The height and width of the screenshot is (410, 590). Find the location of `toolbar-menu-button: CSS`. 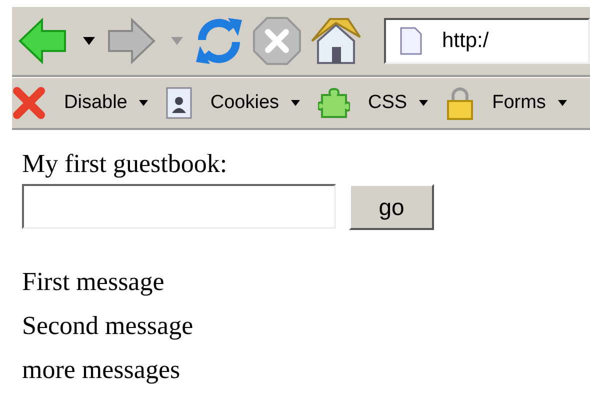

toolbar-menu-button: CSS is located at coordinates (398, 103).